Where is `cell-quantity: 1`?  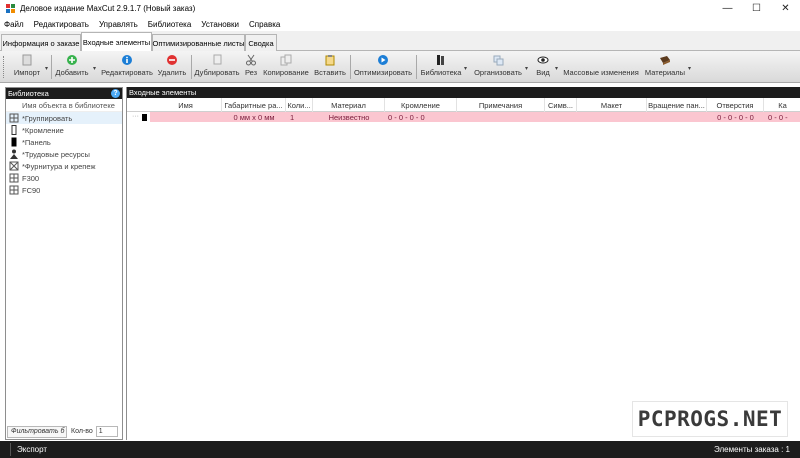 cell-quantity: 1 is located at coordinates (299, 117).